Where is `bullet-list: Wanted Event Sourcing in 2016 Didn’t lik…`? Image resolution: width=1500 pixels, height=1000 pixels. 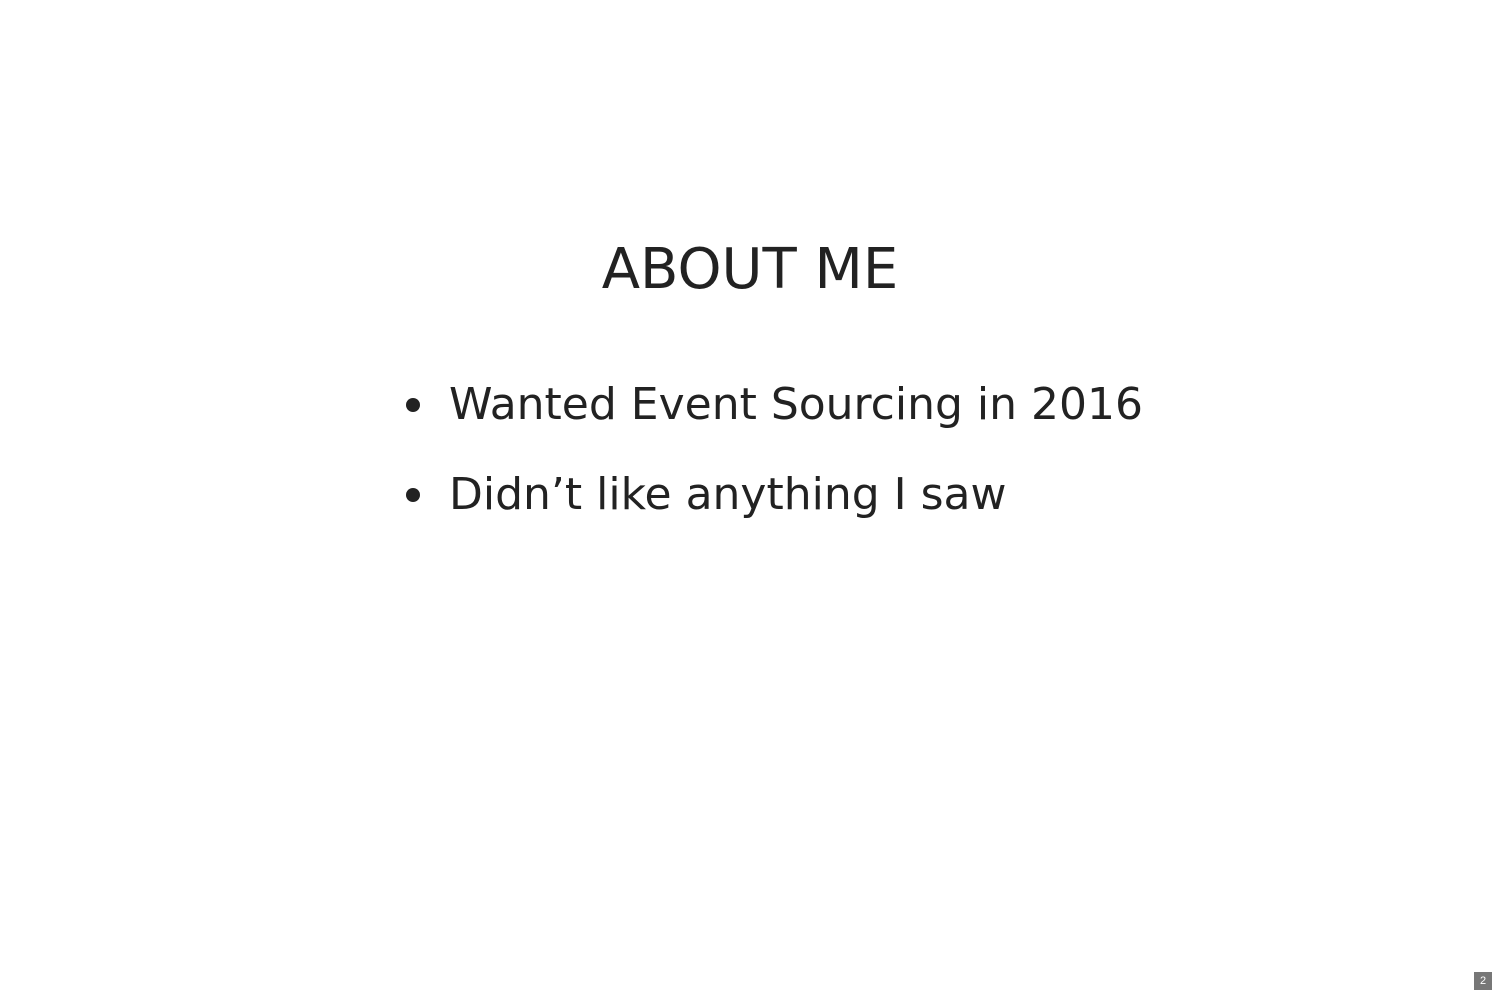
bullet-list: Wanted Event Sourcing in 2016 Didn’t lik… is located at coordinates (774, 450).